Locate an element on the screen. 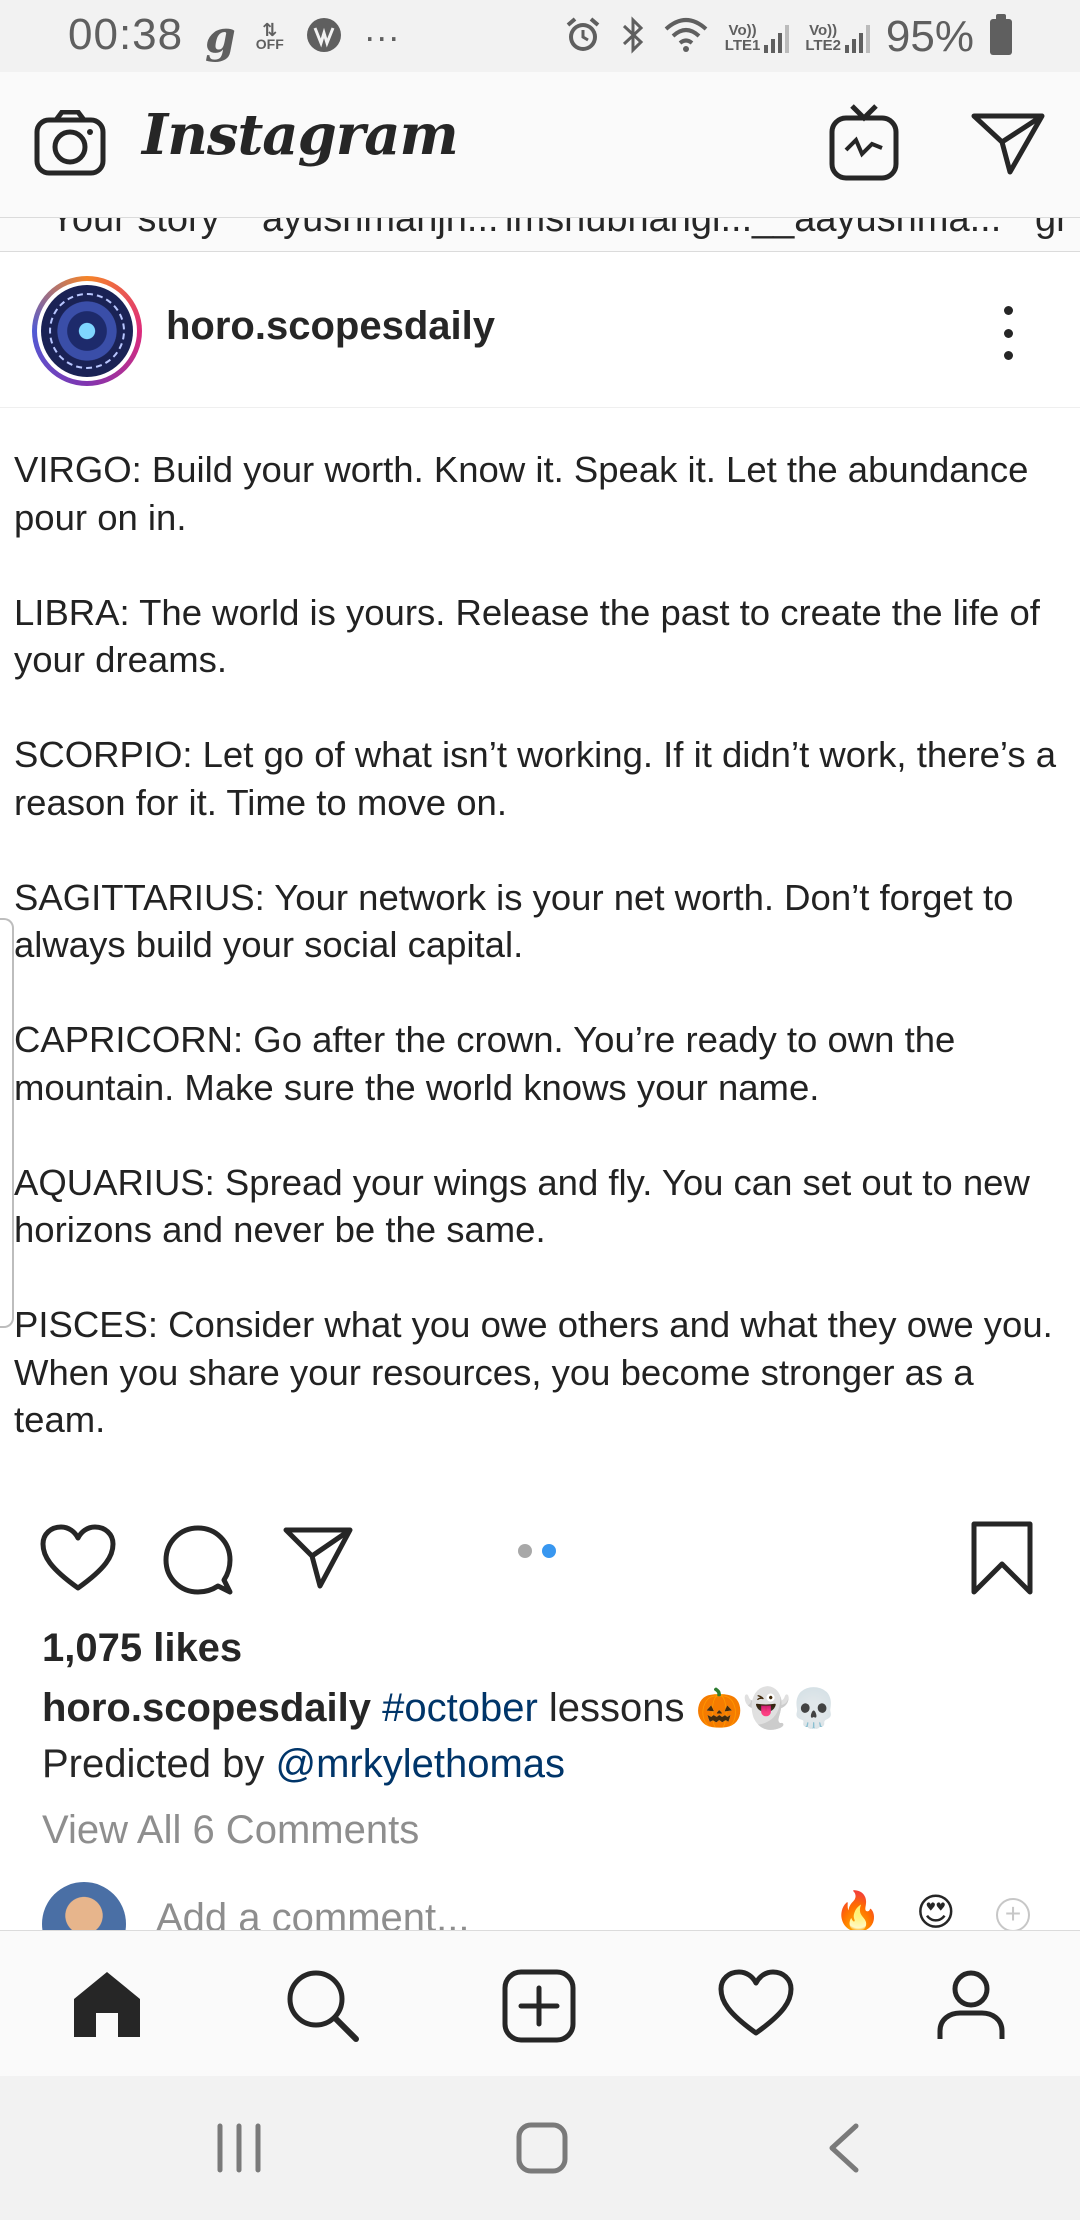 This screenshot has height=2220, width=1080. home-button-icon is located at coordinates (542, 2150).